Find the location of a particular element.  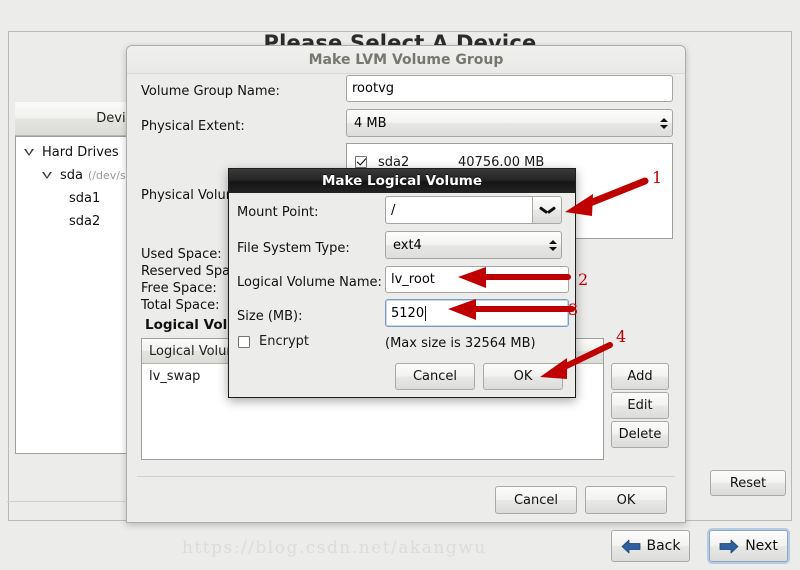

chevron-down-icon is located at coordinates (547, 210).